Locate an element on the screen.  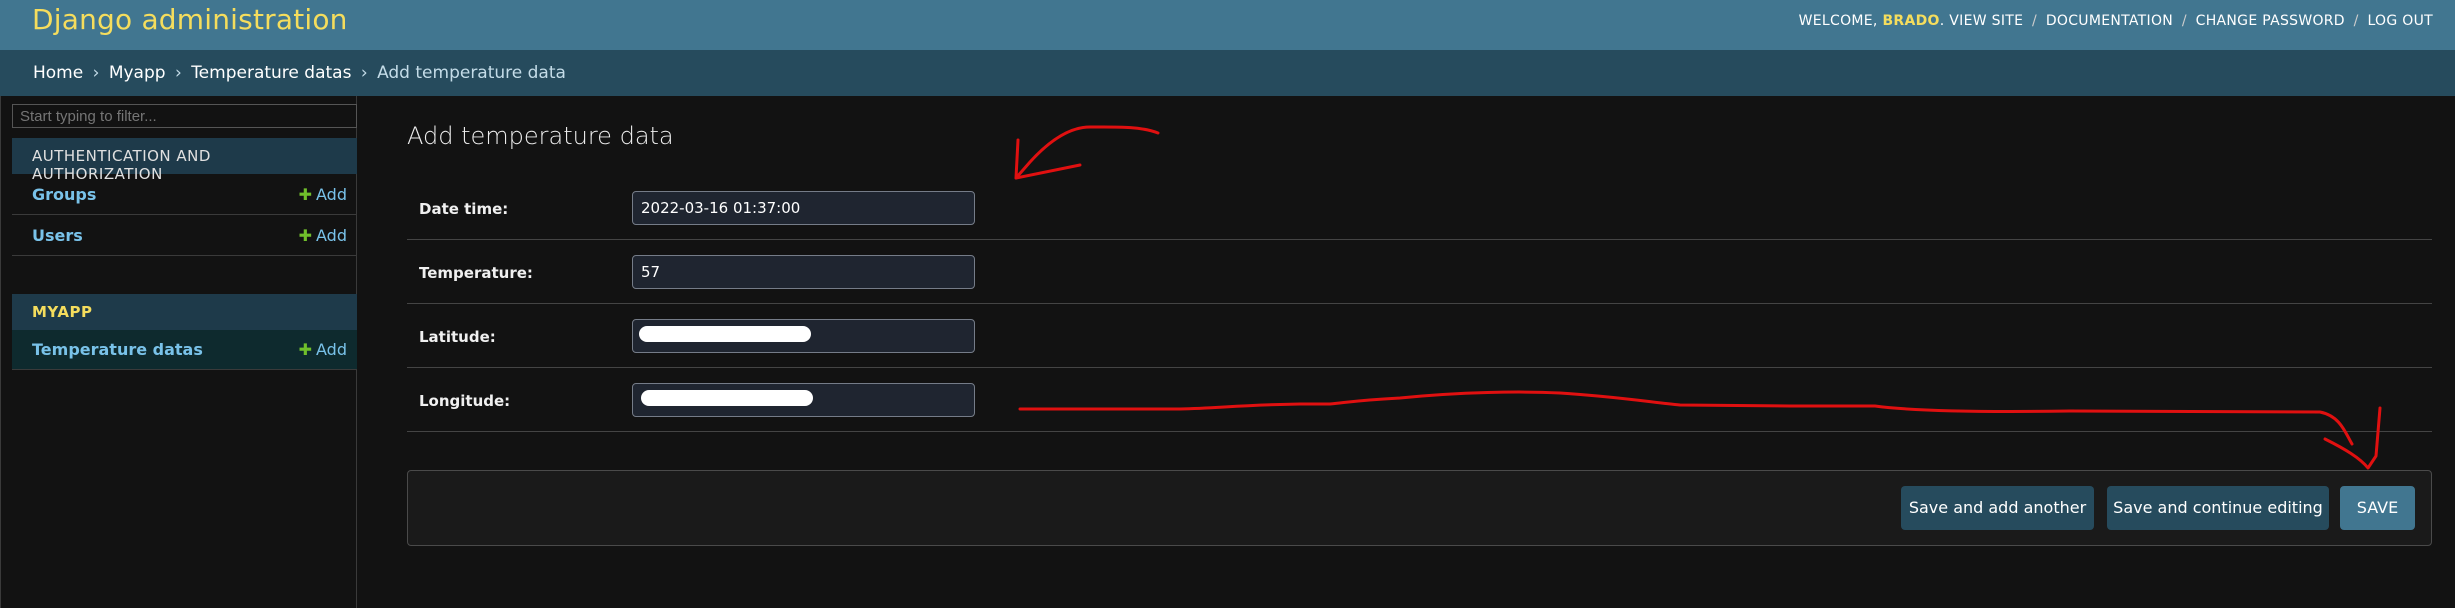
site-branding: Django administration is located at coordinates (190, 19).